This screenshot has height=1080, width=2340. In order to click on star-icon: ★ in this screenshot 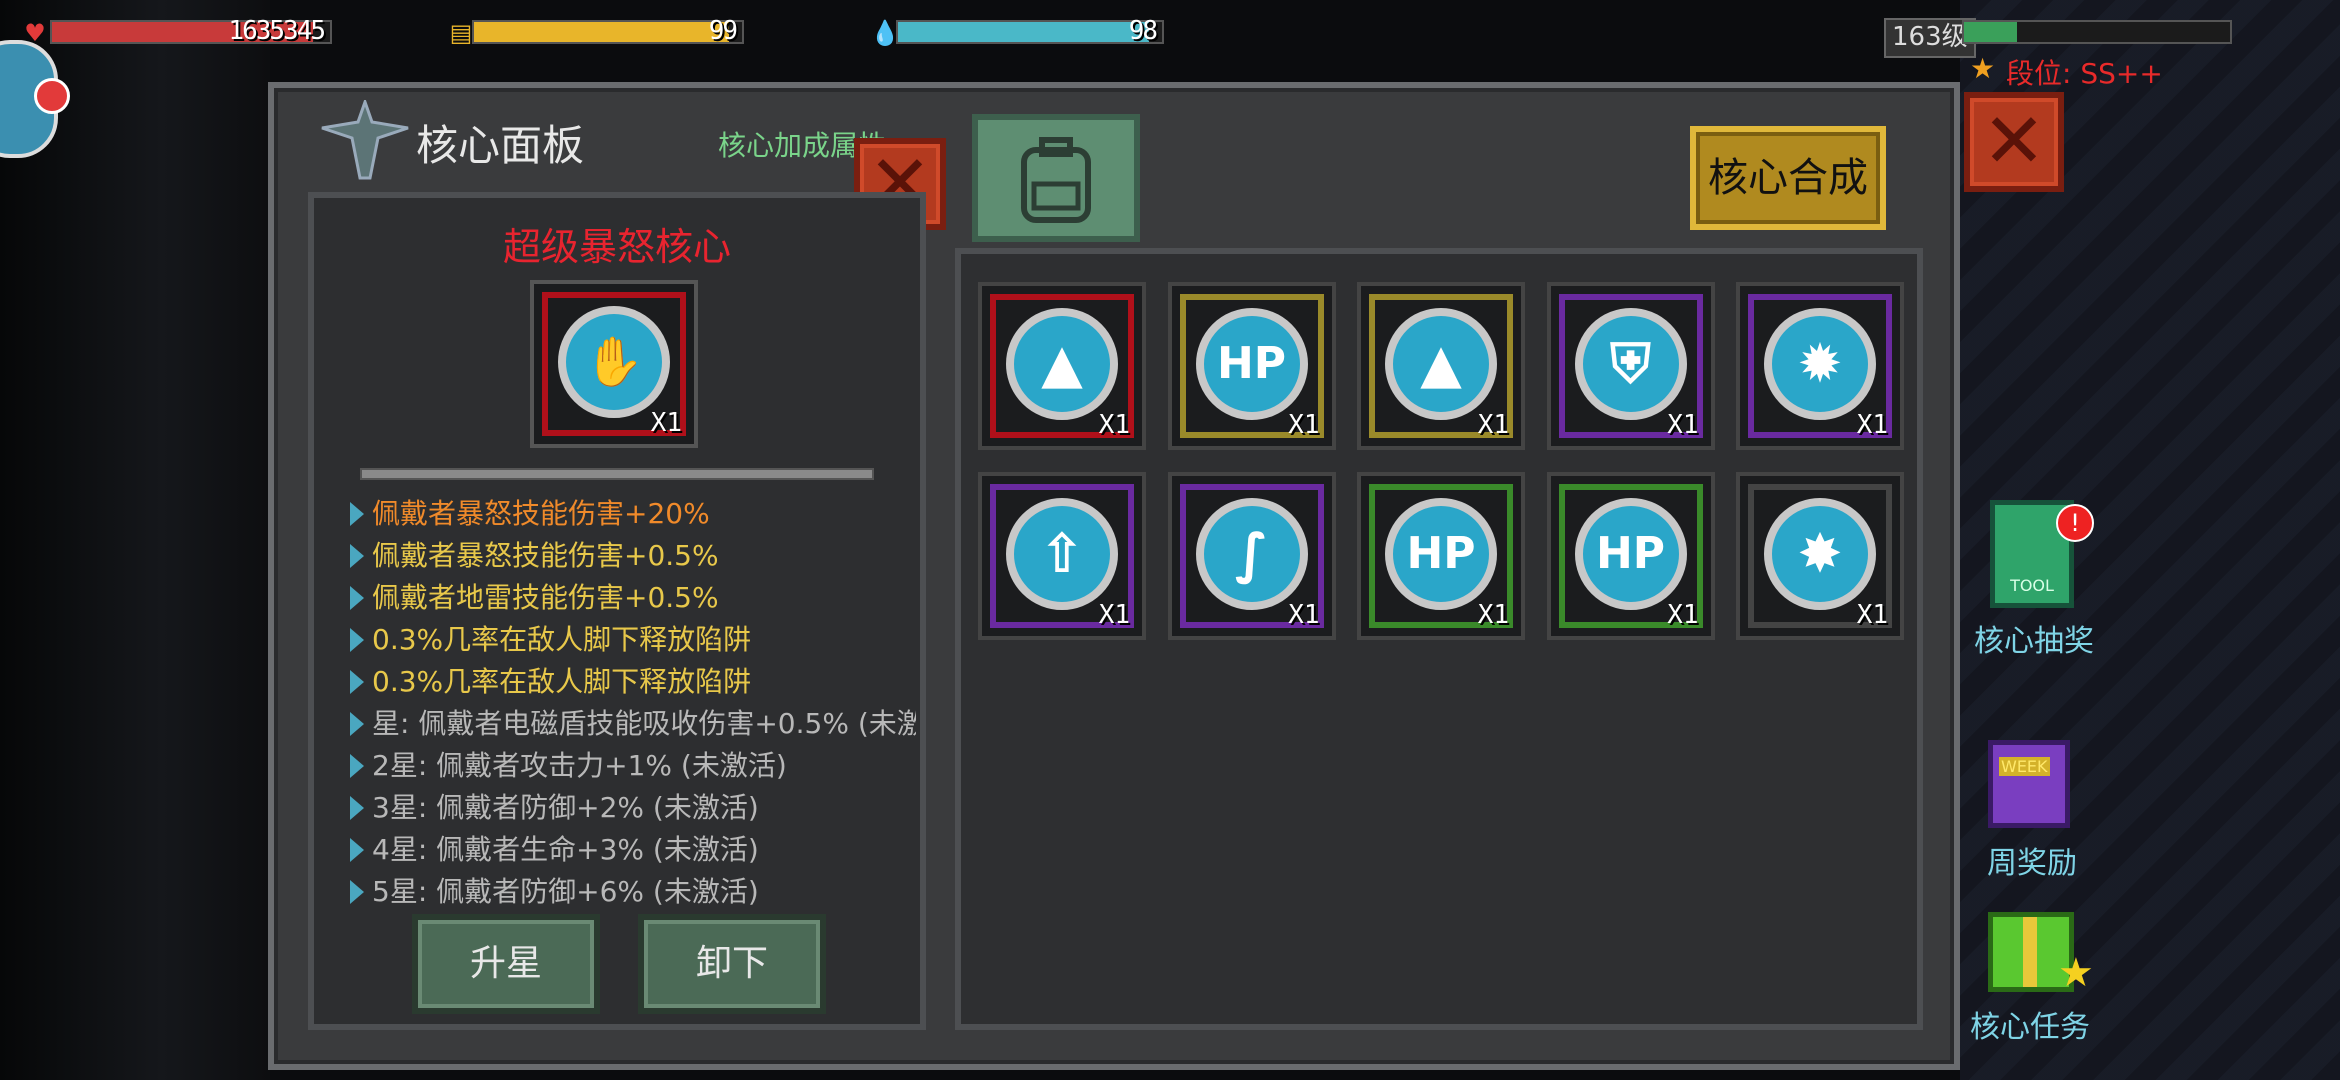, I will do `click(1983, 68)`.